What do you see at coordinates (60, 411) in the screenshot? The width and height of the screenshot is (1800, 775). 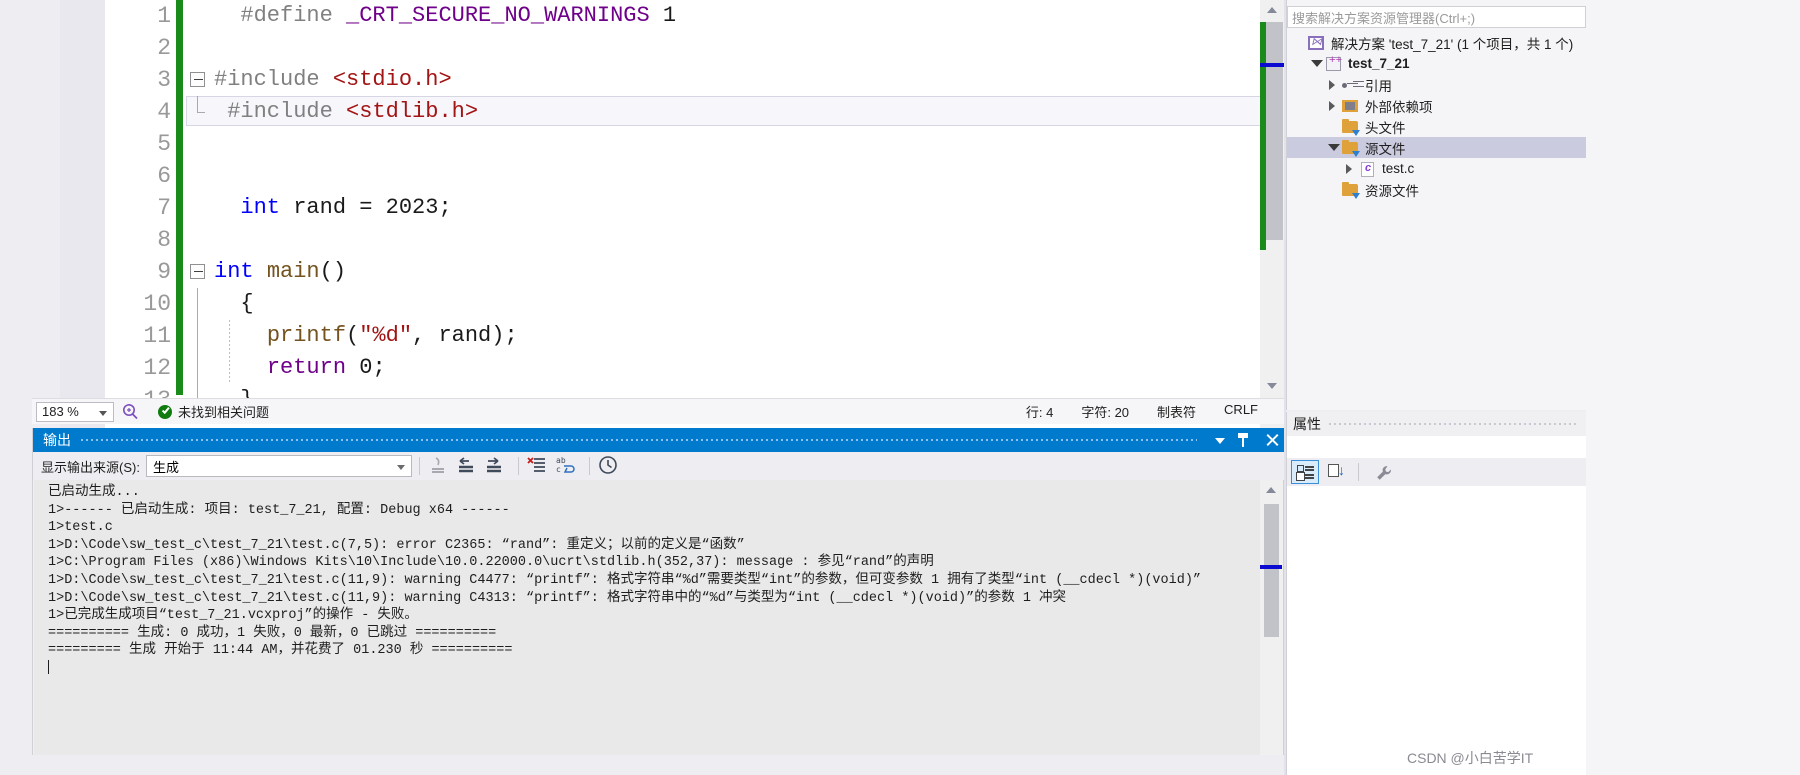 I see `zoom-level-value: 183 %` at bounding box center [60, 411].